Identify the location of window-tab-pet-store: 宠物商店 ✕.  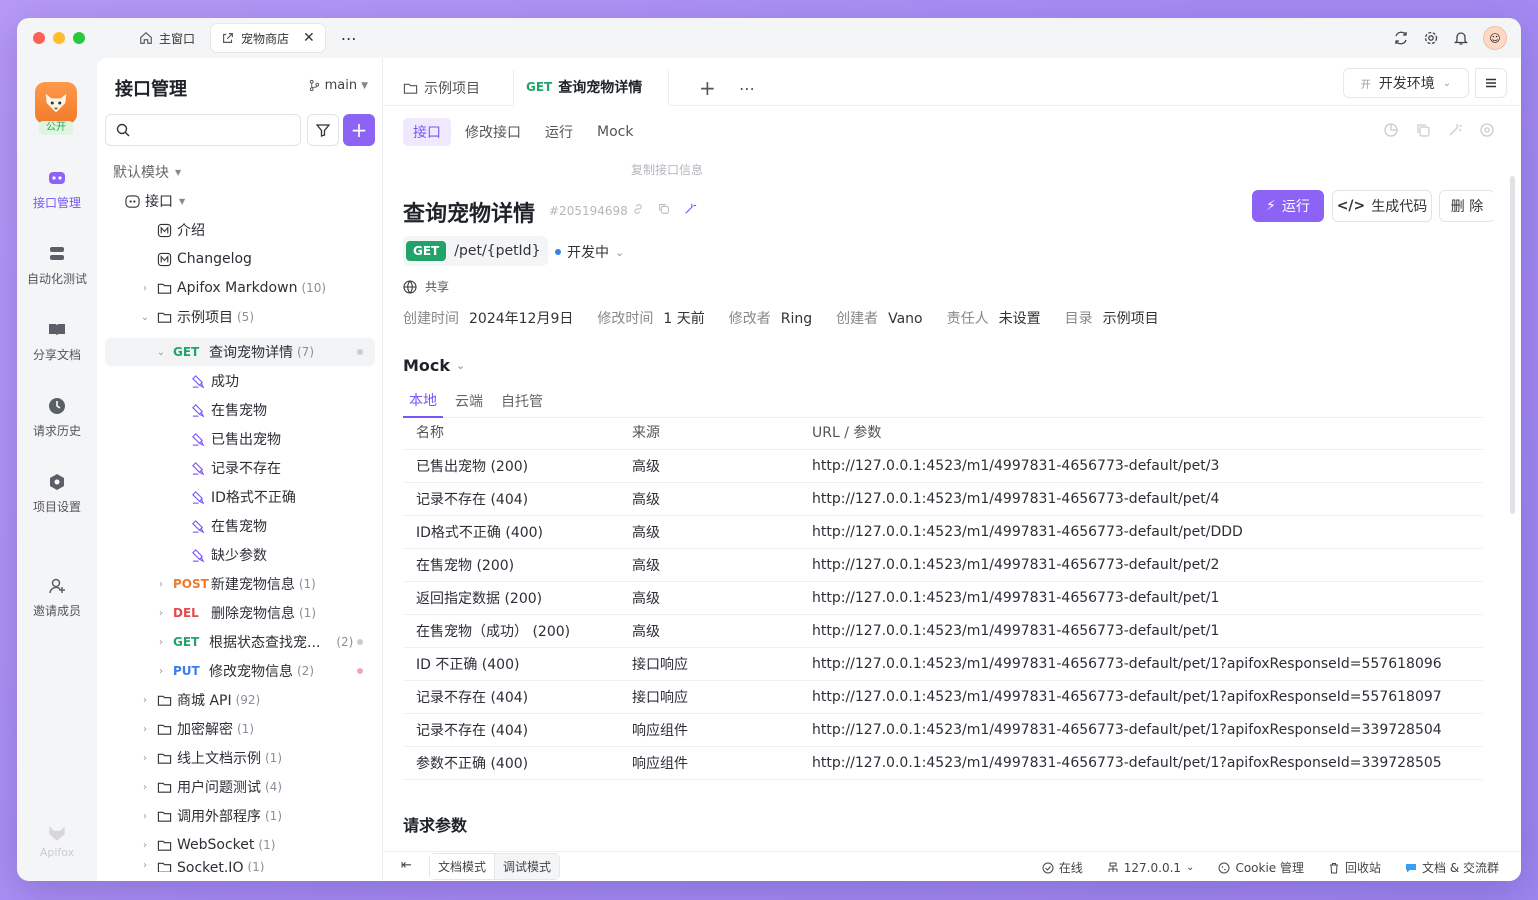
(268, 38).